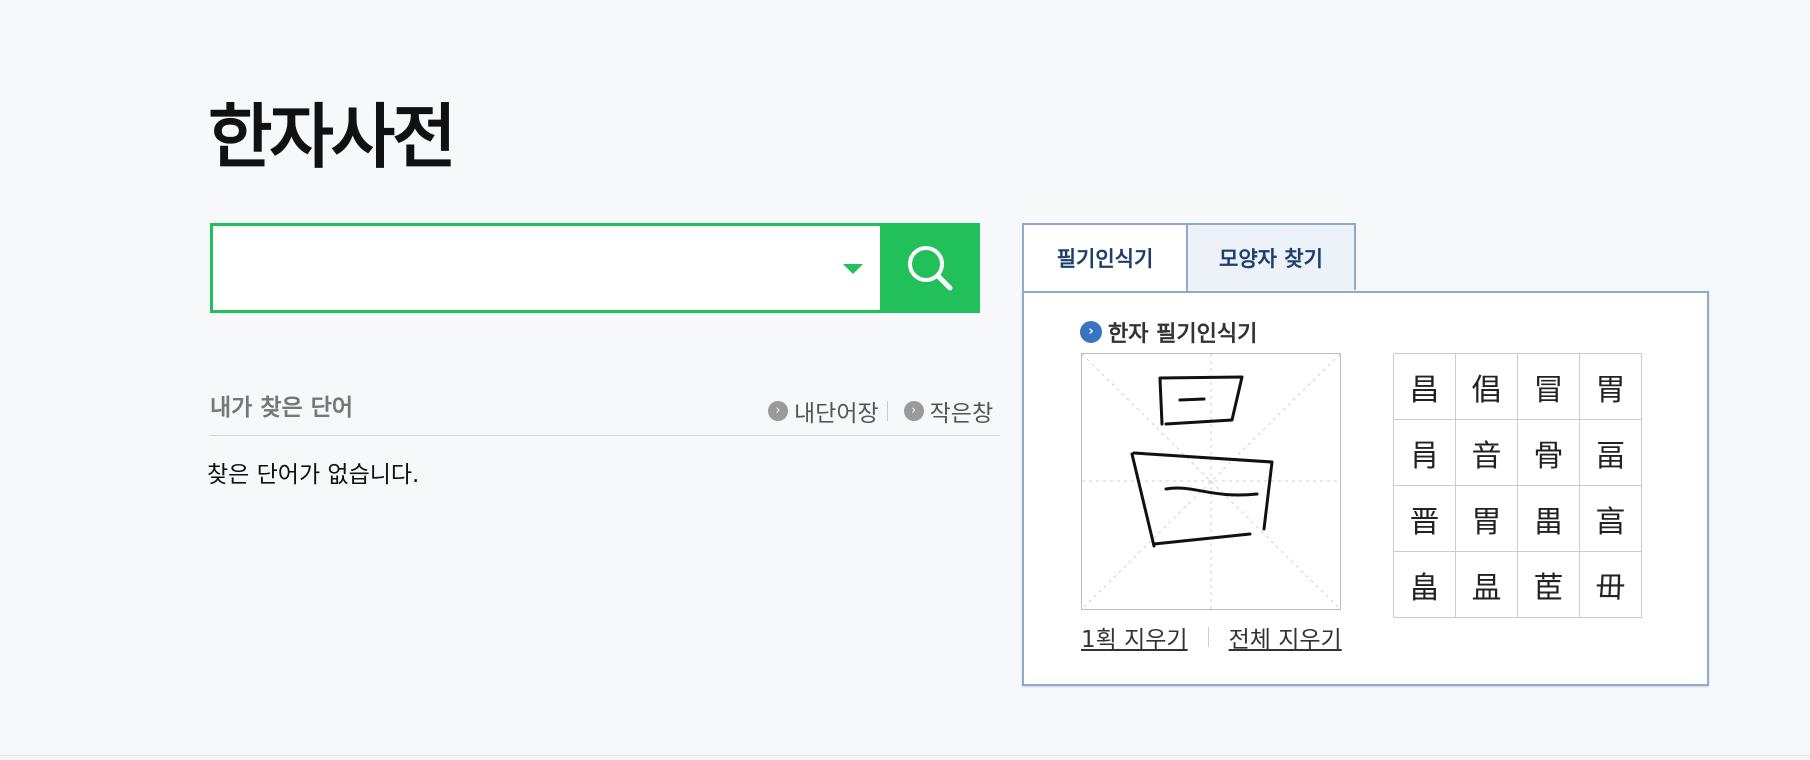 The image size is (1810, 760). I want to click on candidate-grid: 昌 倡 冒 胃 肙 音 骨 畐 晋 胃 畕 亯 畠 昷 茞 毌, so click(1517, 485).